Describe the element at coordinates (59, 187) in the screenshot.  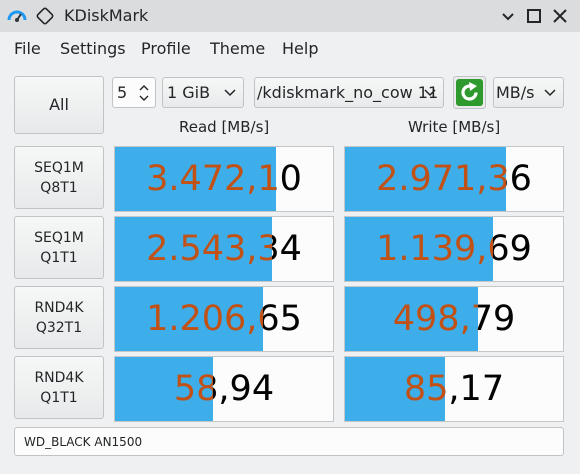
I see `test-params: Q8T1` at that location.